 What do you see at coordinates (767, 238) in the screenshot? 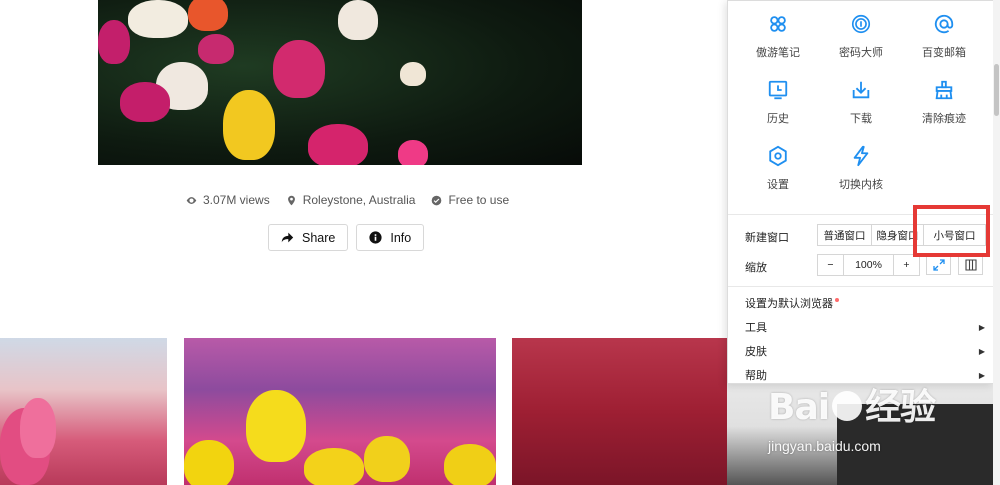
I see `new-window-label: 新建窗口` at bounding box center [767, 238].